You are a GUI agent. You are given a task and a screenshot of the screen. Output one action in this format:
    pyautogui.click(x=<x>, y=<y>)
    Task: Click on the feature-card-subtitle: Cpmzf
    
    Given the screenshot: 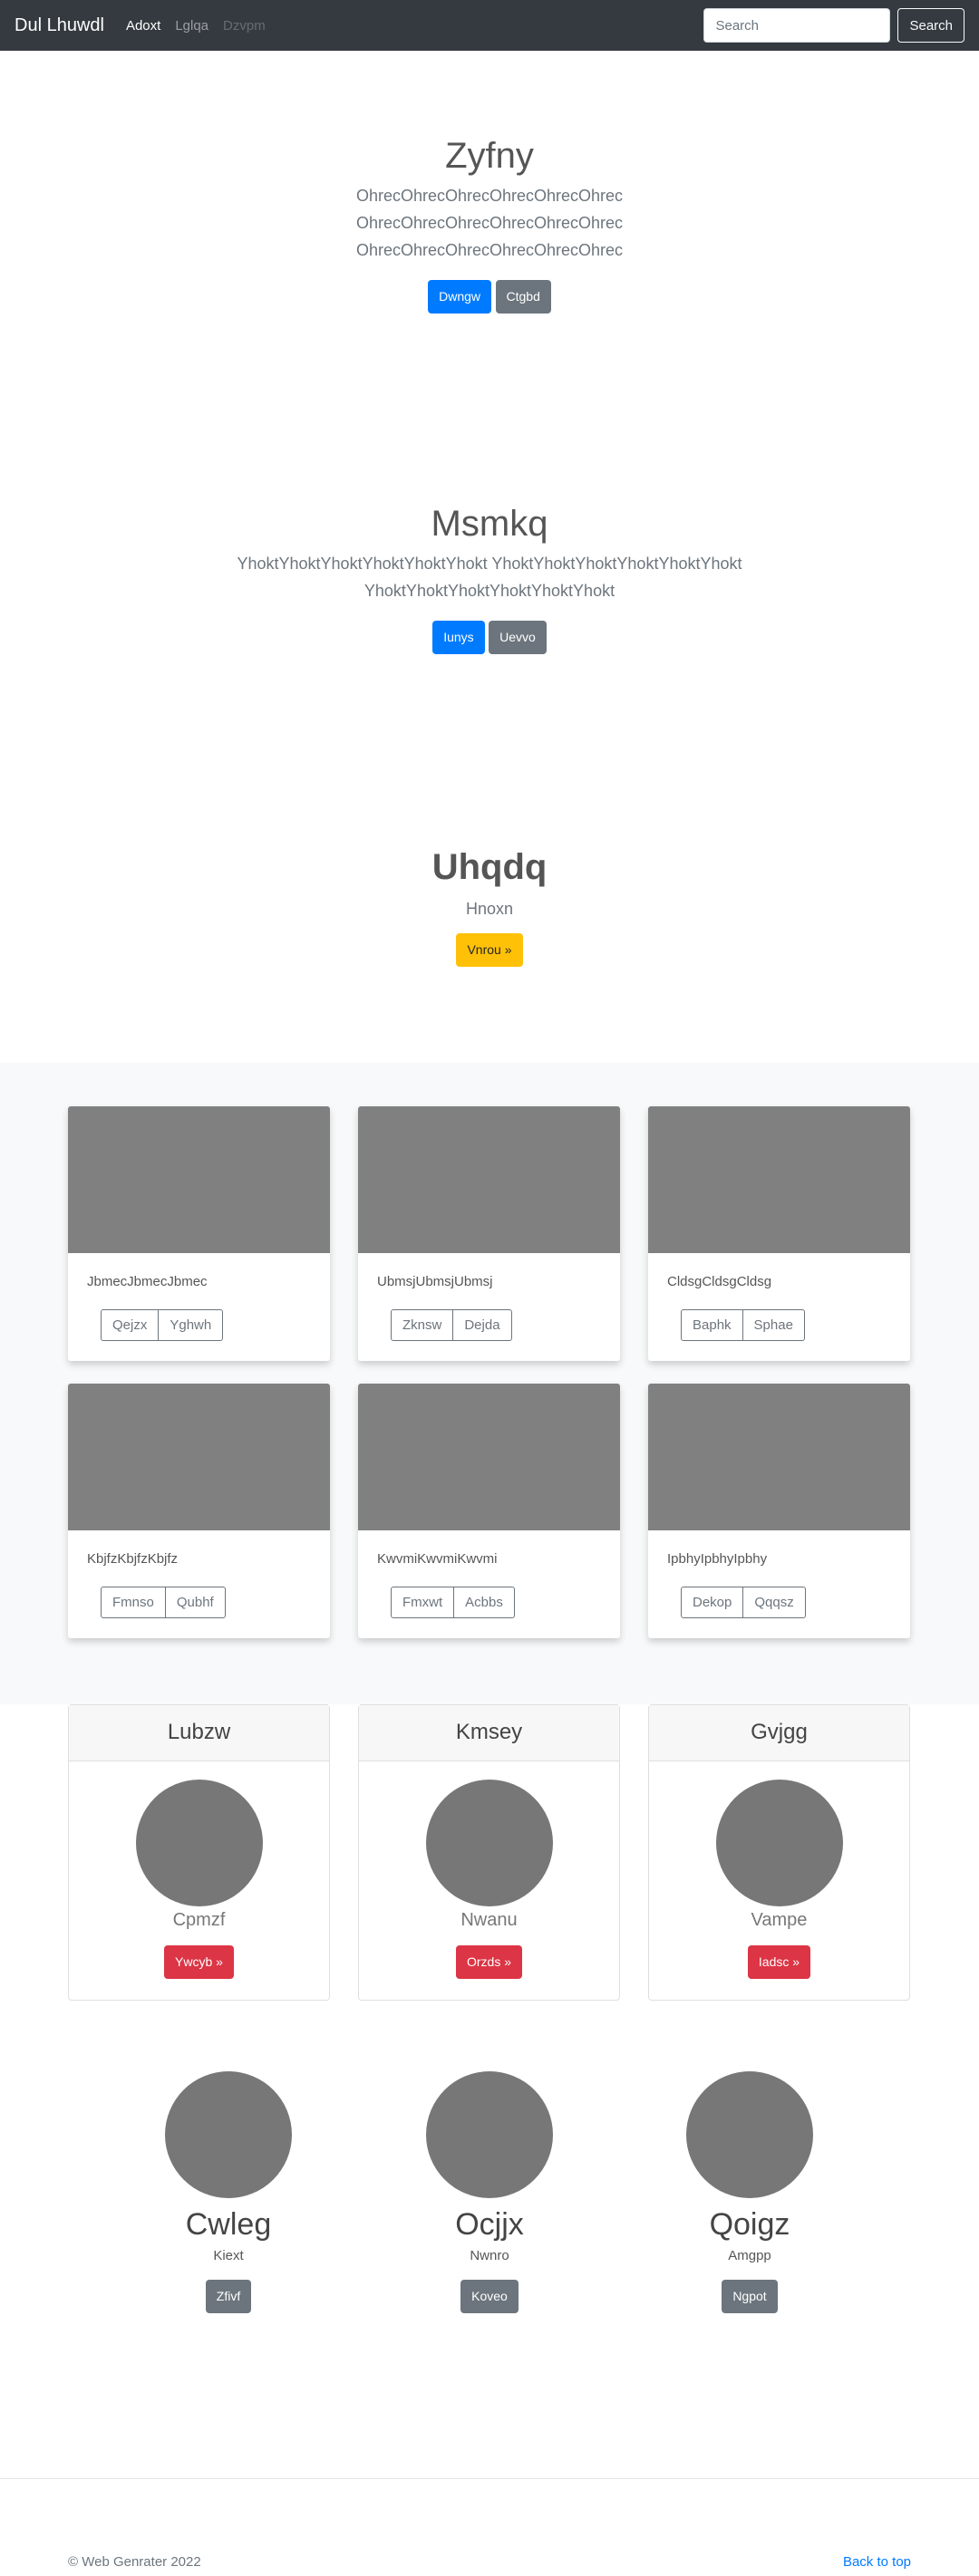 What is the action you would take?
    pyautogui.click(x=199, y=1920)
    